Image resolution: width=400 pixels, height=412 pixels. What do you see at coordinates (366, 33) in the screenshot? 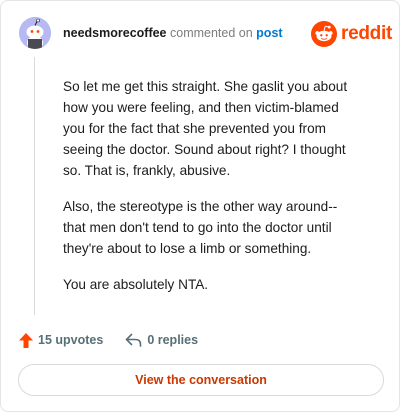
I see `brand-name: reddit` at bounding box center [366, 33].